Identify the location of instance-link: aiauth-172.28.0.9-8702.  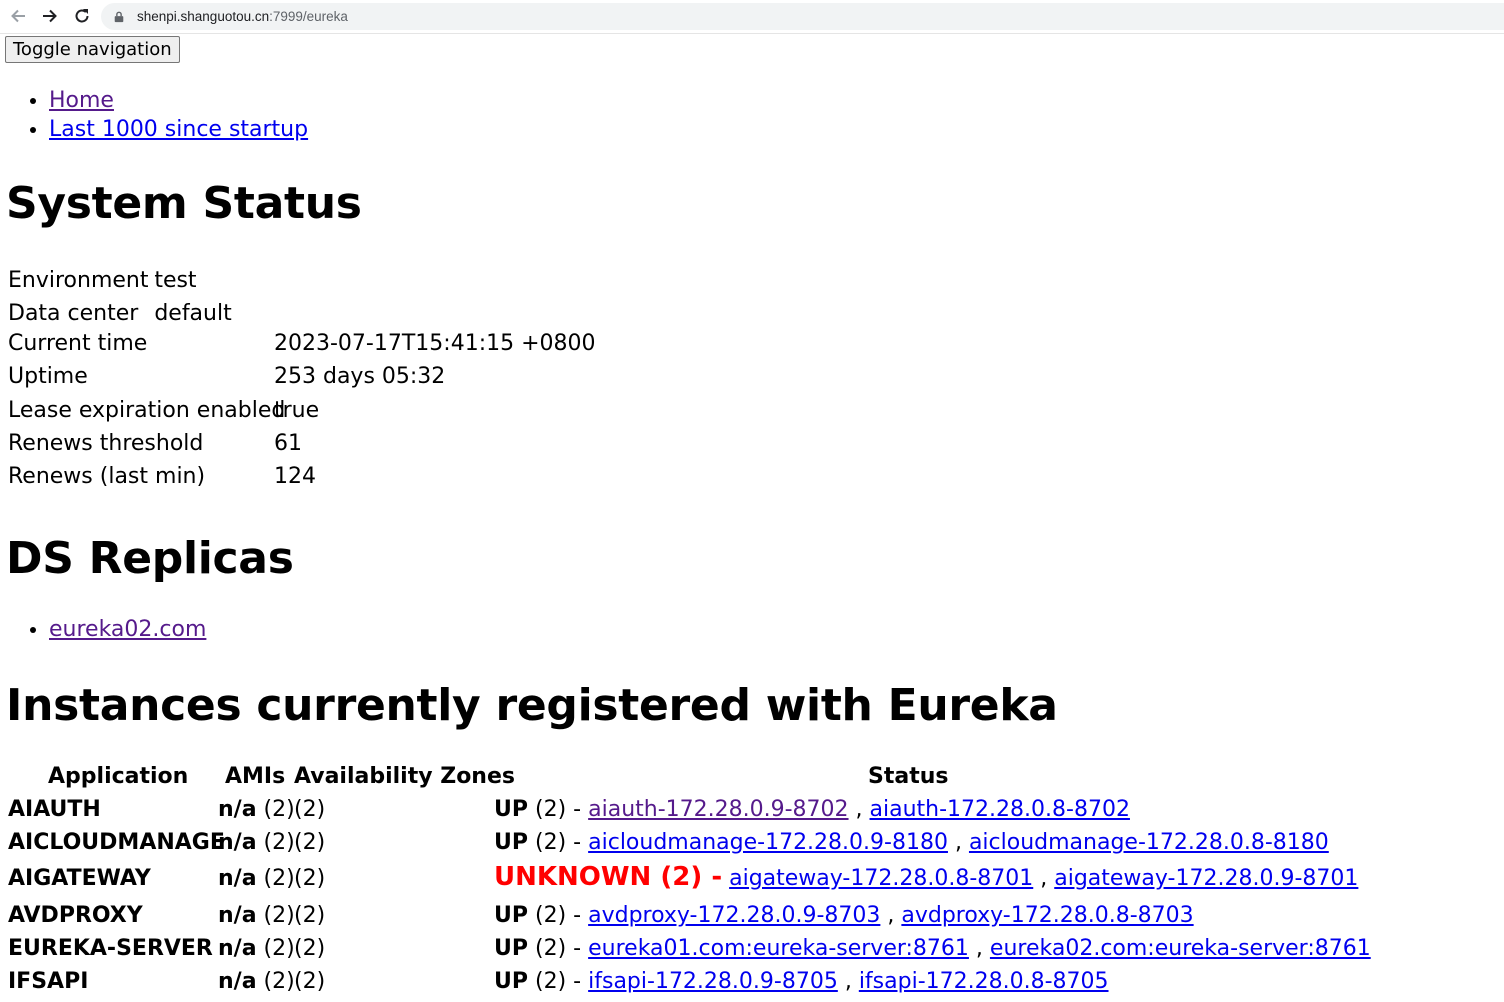
(718, 809).